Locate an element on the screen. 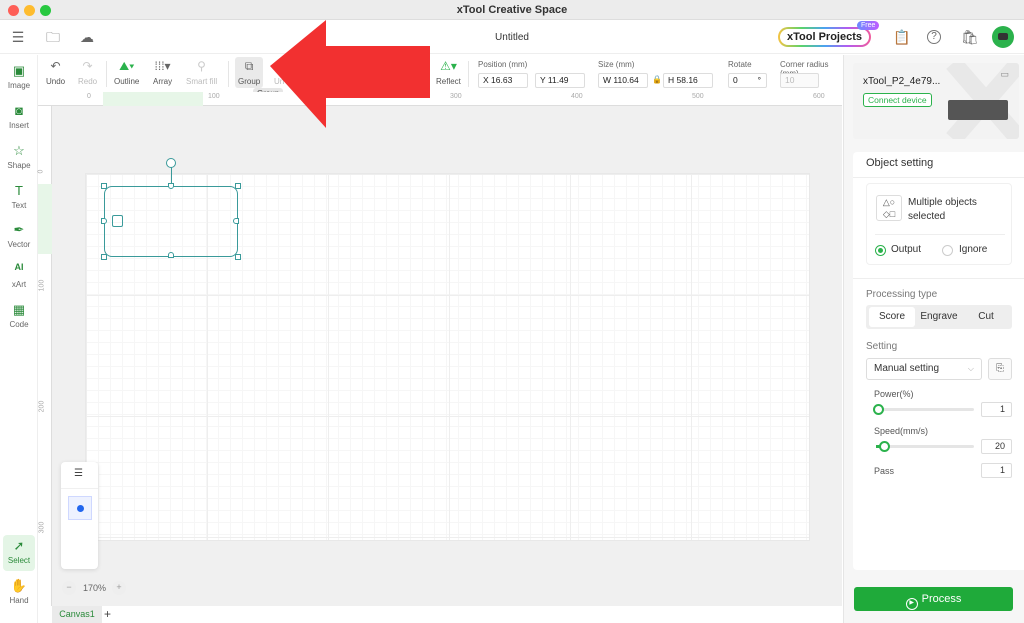 Image resolution: width=1024 pixels, height=623 pixels. tool-code: ▦ Code is located at coordinates (19, 317).